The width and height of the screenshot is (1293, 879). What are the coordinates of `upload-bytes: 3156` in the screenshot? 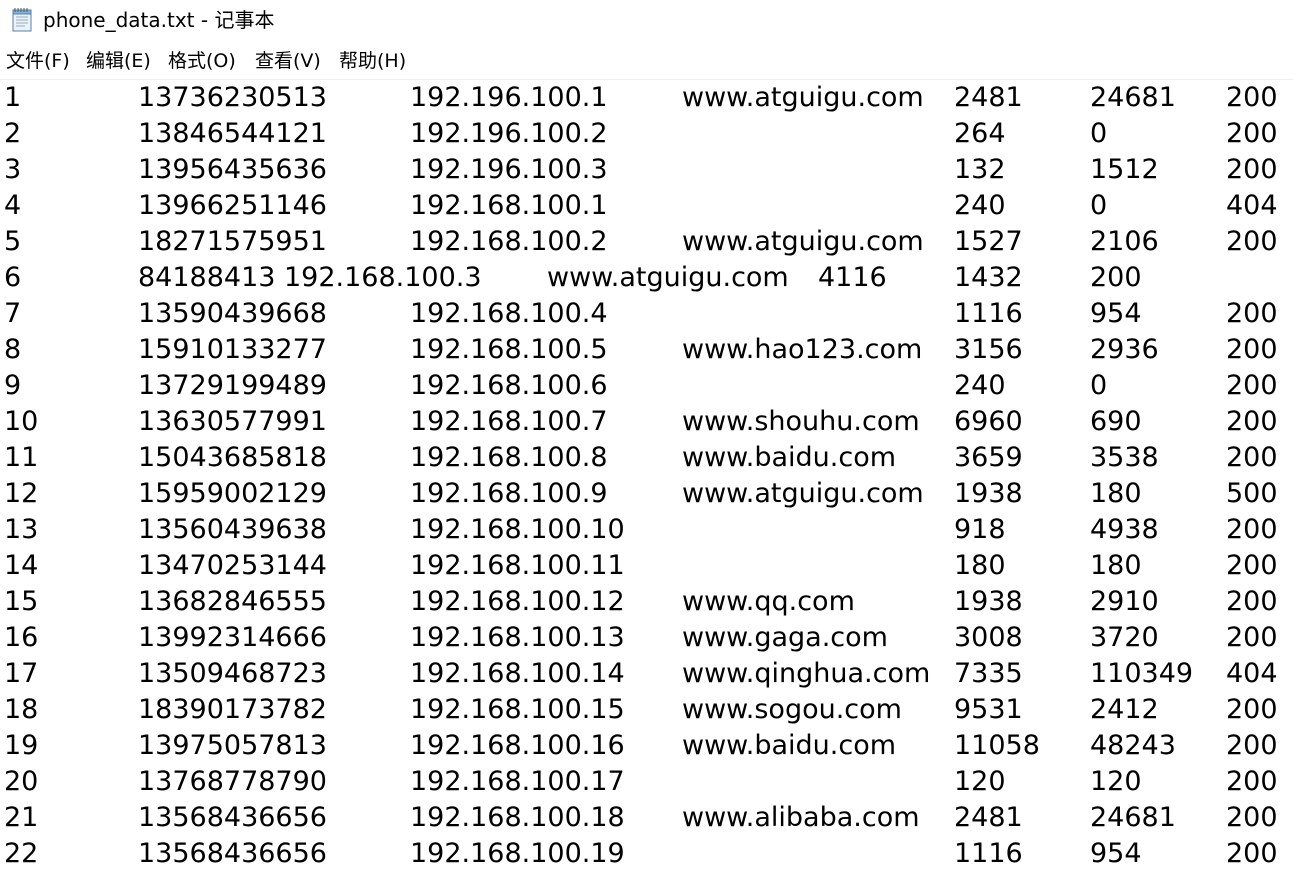 It's located at (988, 349).